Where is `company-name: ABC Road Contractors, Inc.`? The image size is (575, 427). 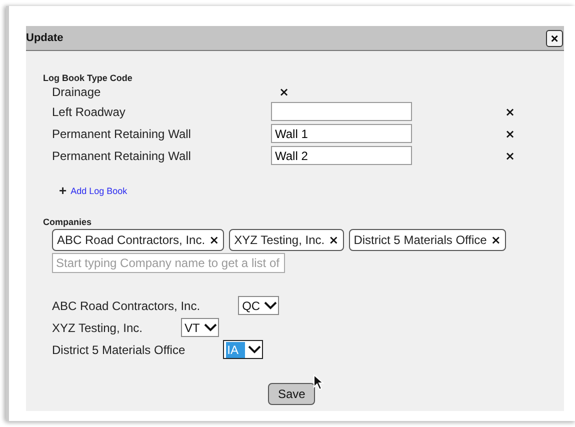
company-name: ABC Road Contractors, Inc. is located at coordinates (126, 305).